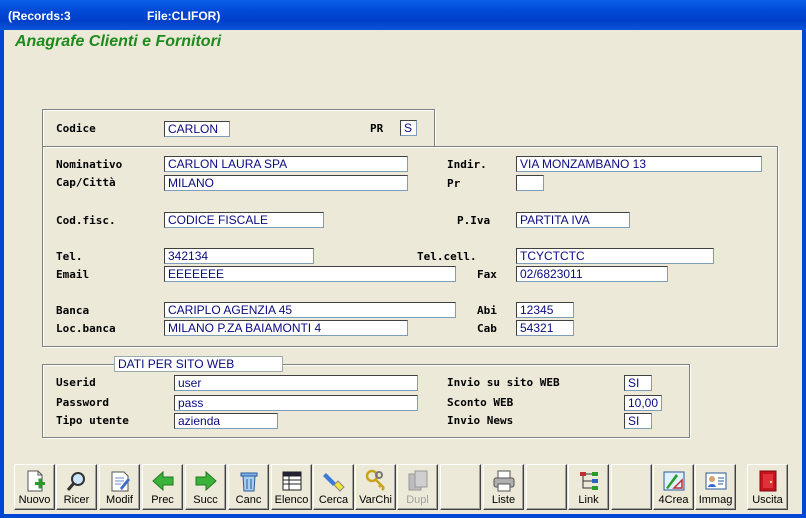  Describe the element at coordinates (206, 481) in the screenshot. I see `arrow-right-icon` at that location.